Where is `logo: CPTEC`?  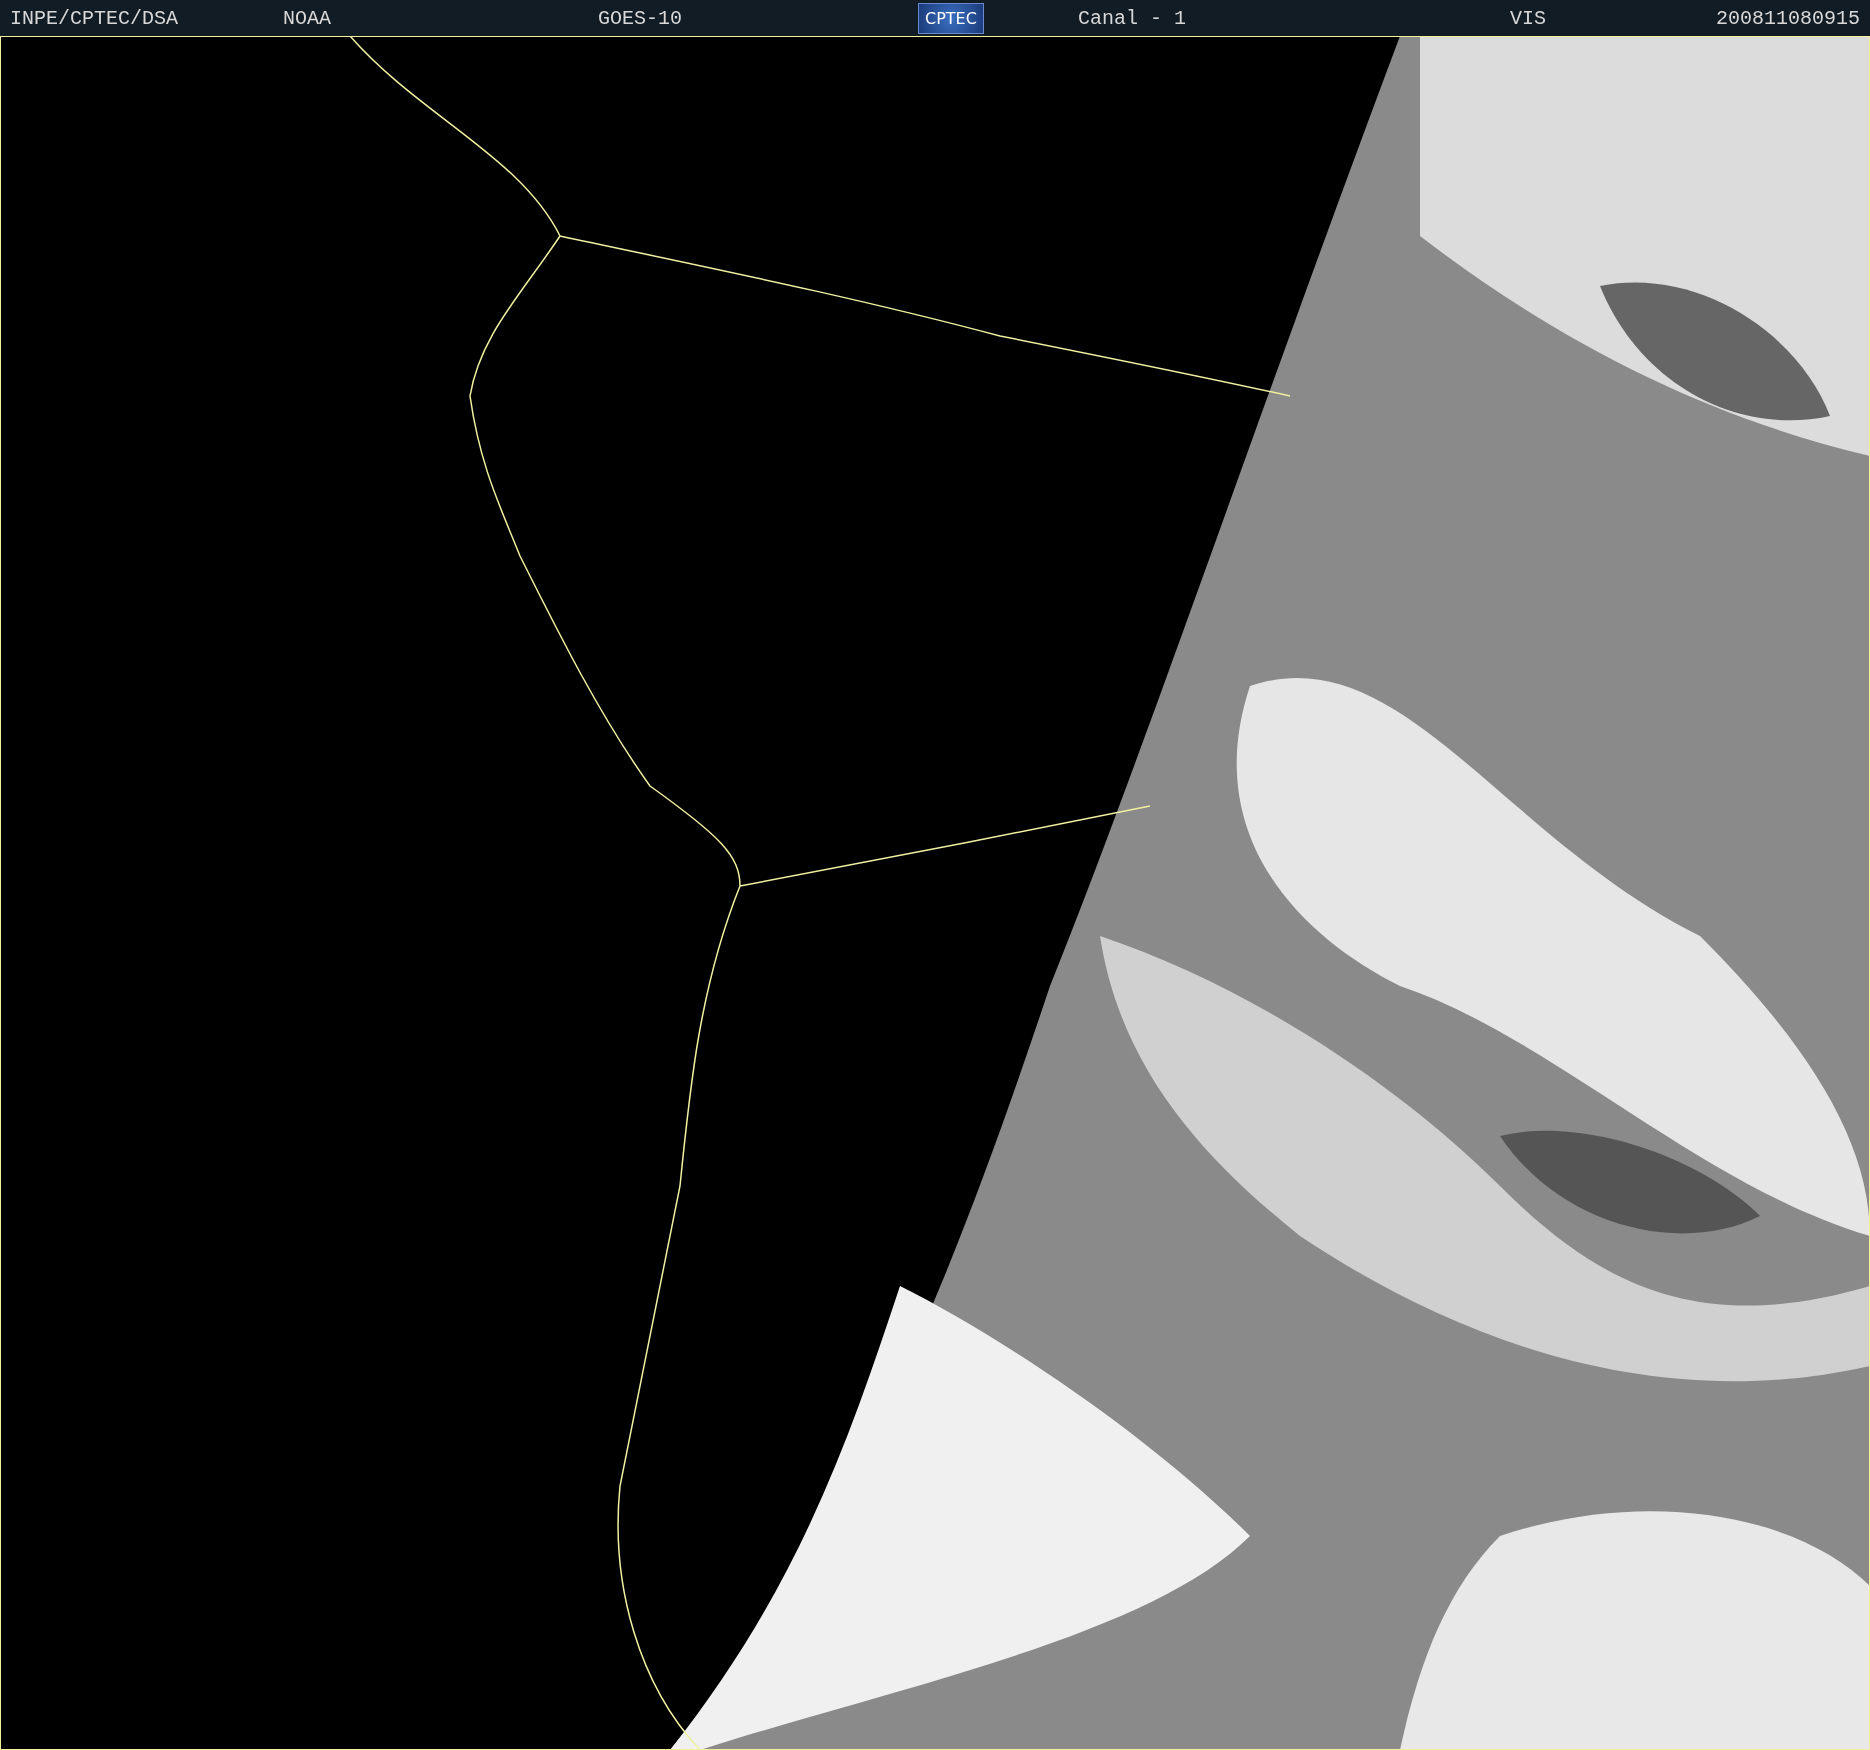 logo: CPTEC is located at coordinates (951, 18).